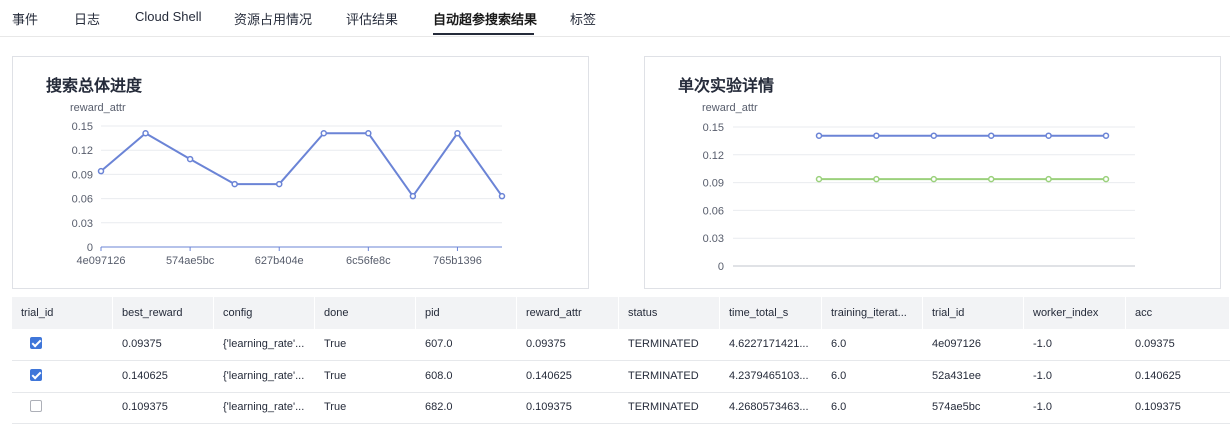 Image resolution: width=1230 pixels, height=424 pixels. What do you see at coordinates (568, 313) in the screenshot?
I see `column-header-reward-attr: reward_attr` at bounding box center [568, 313].